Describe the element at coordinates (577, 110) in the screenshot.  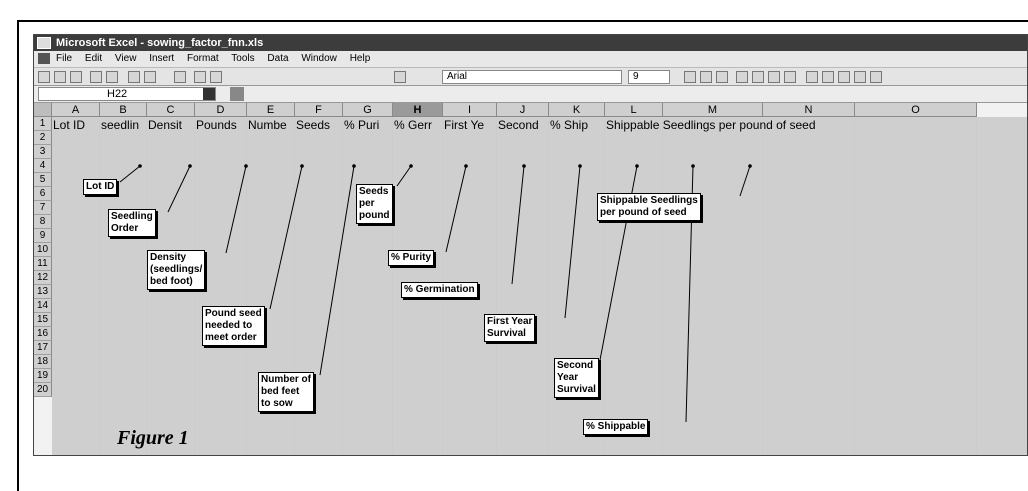
I see `column-header-k: K` at that location.